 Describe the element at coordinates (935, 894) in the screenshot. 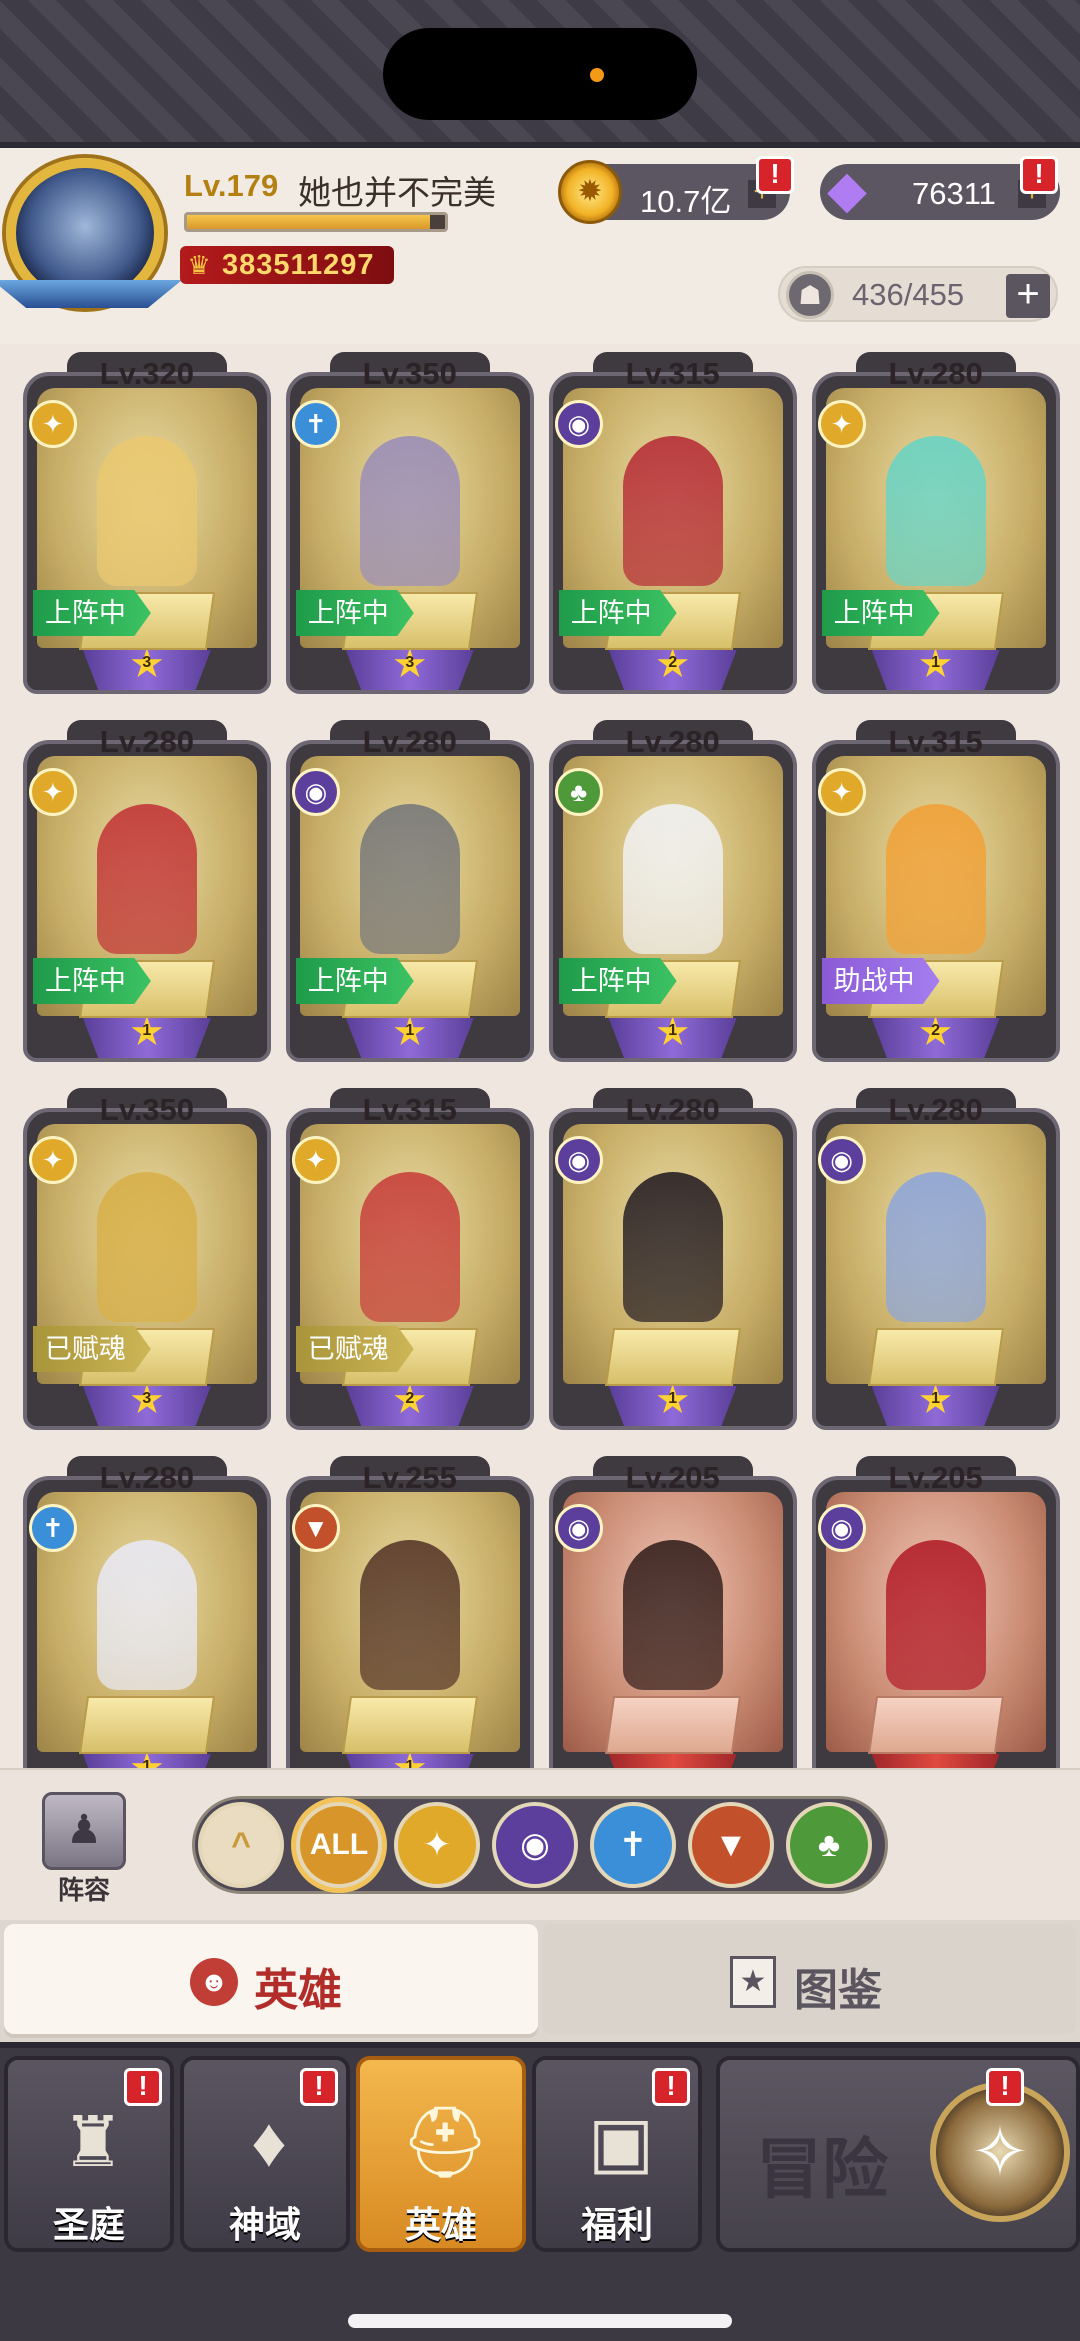

I see `hero-card: Lv.315 ✦ 助战中 ★ 2` at that location.